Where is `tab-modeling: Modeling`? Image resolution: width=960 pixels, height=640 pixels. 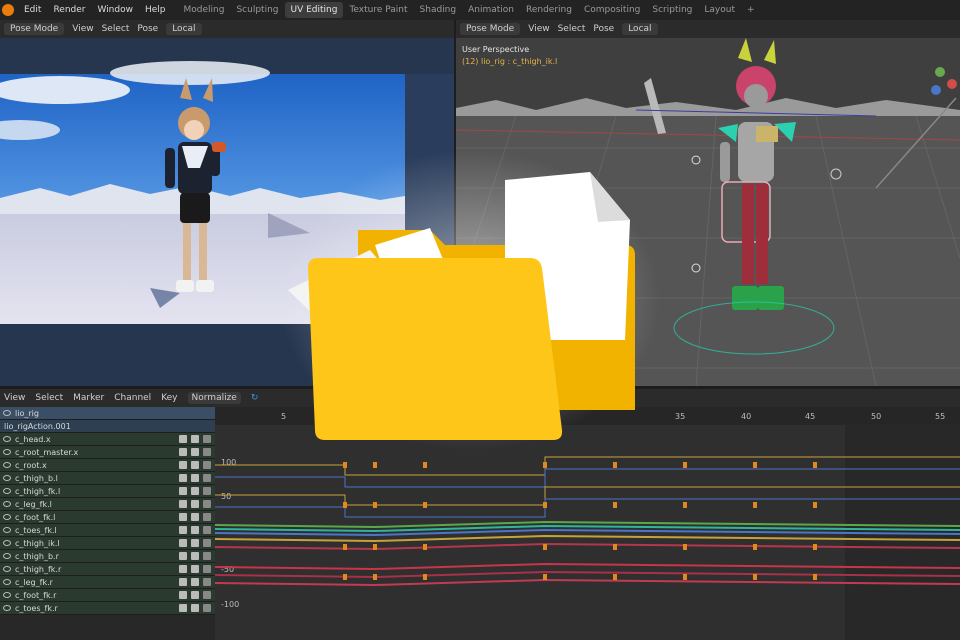
tab-modeling: Modeling is located at coordinates (204, 10).